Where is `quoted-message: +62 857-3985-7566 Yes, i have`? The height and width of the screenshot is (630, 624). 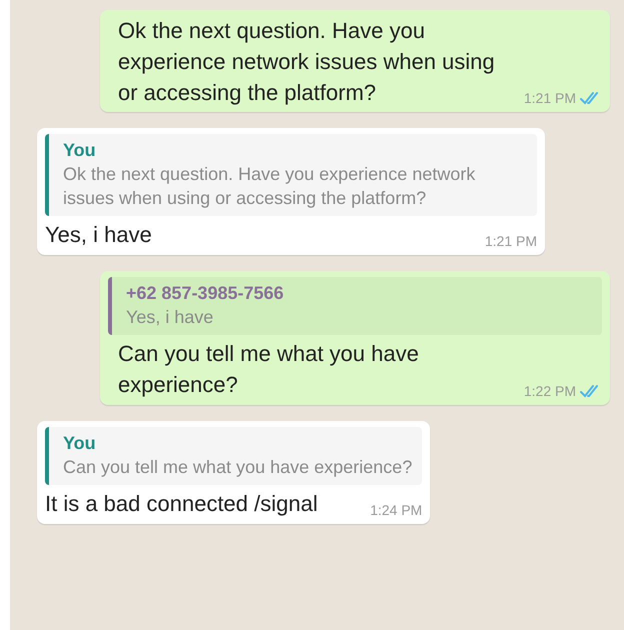 quoted-message: +62 857-3985-7566 Yes, i have is located at coordinates (355, 306).